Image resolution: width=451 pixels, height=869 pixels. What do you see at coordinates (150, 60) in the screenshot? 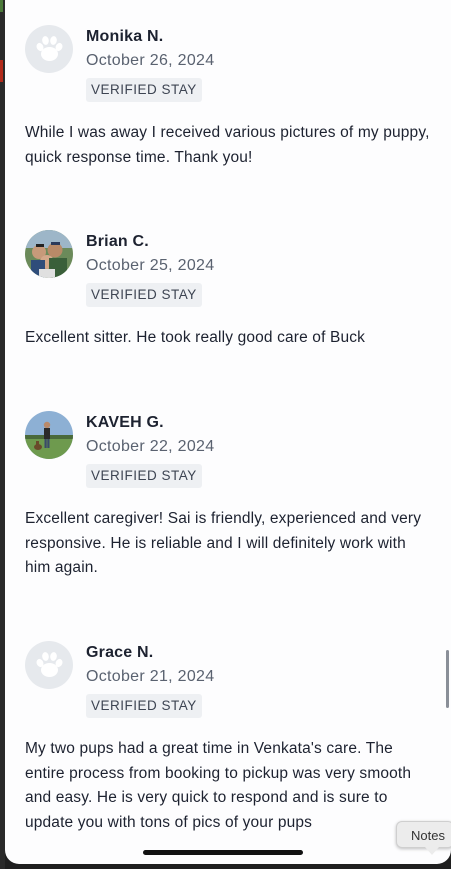
I see `review-date: October 26, 2024` at bounding box center [150, 60].